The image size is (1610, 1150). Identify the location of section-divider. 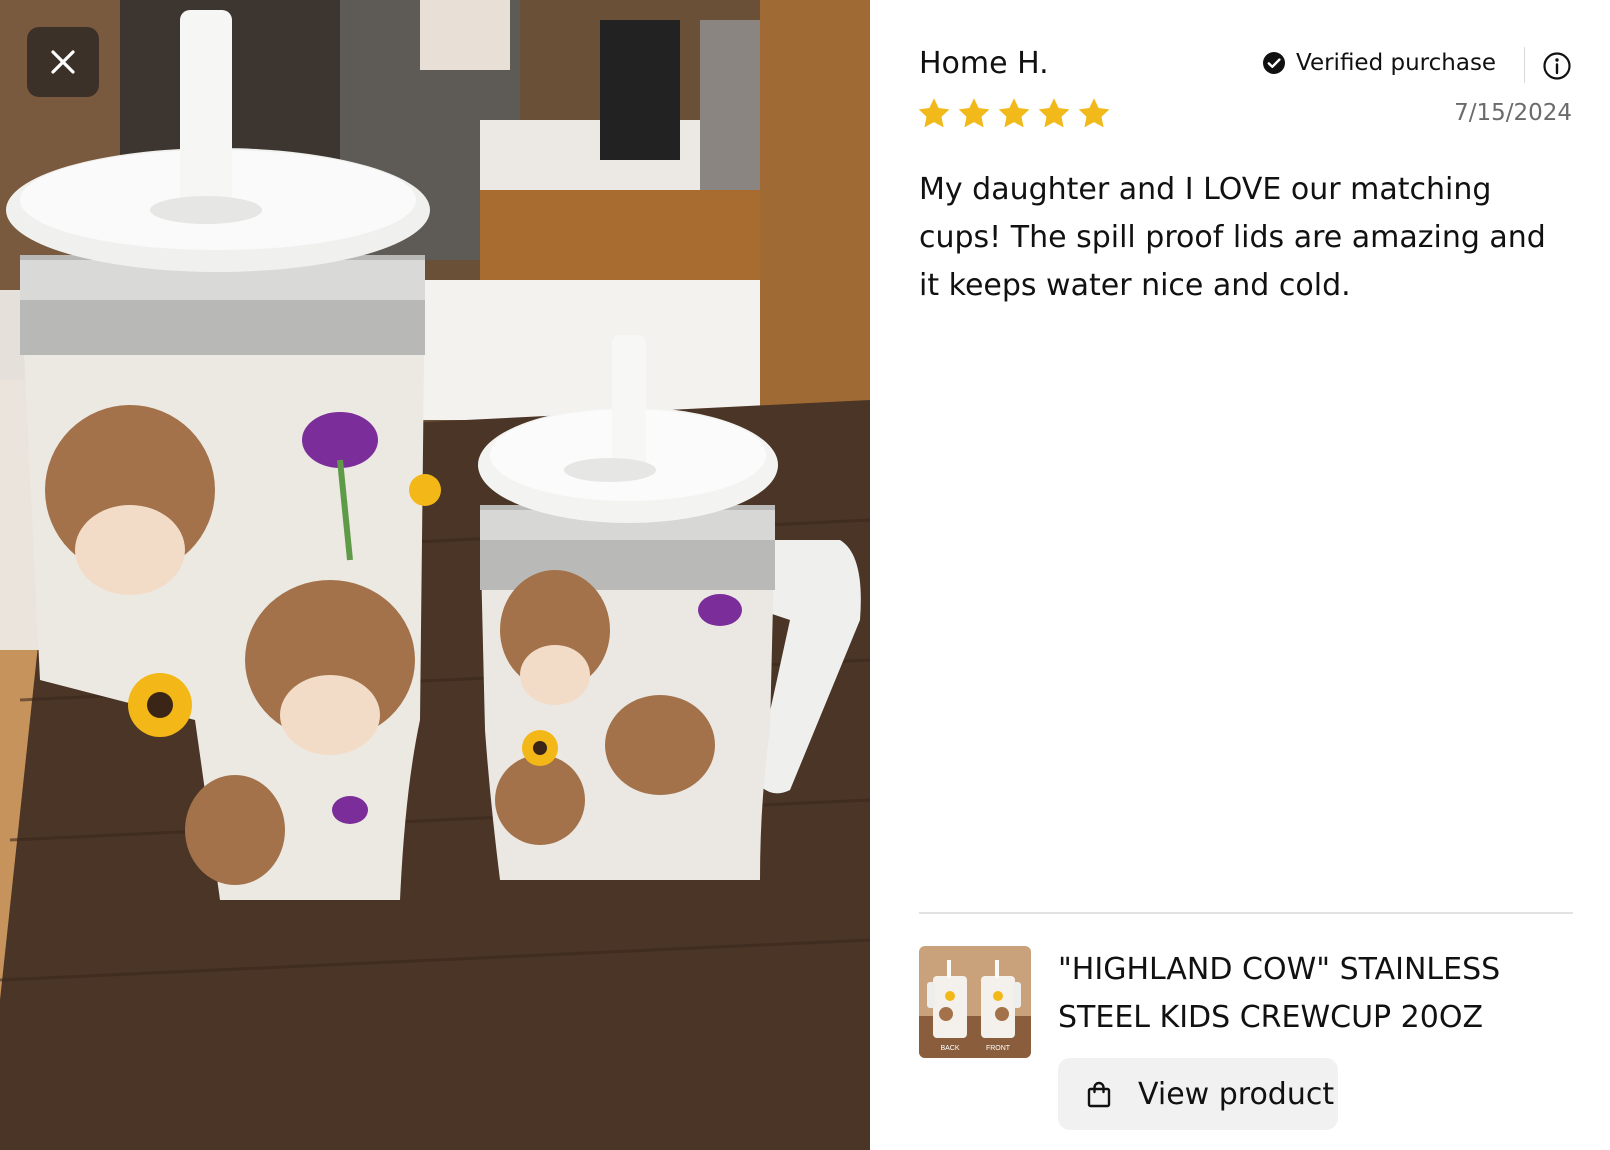
(1246, 913).